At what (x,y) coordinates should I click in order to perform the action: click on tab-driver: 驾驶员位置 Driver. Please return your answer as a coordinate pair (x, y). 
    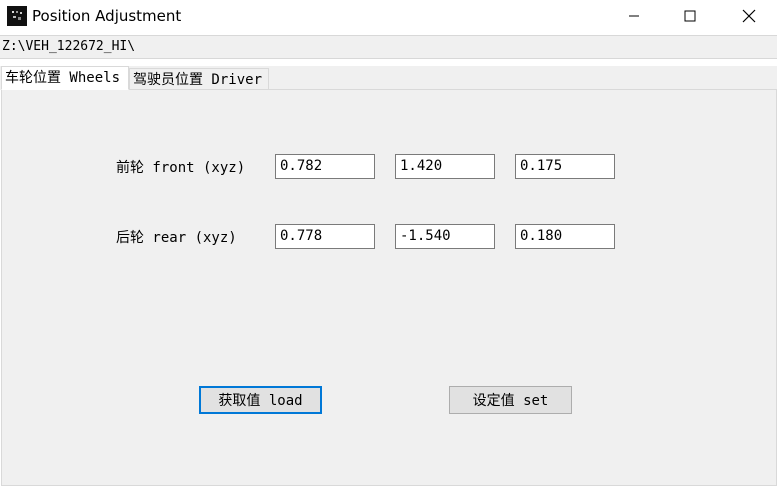
    Looking at the image, I should click on (199, 79).